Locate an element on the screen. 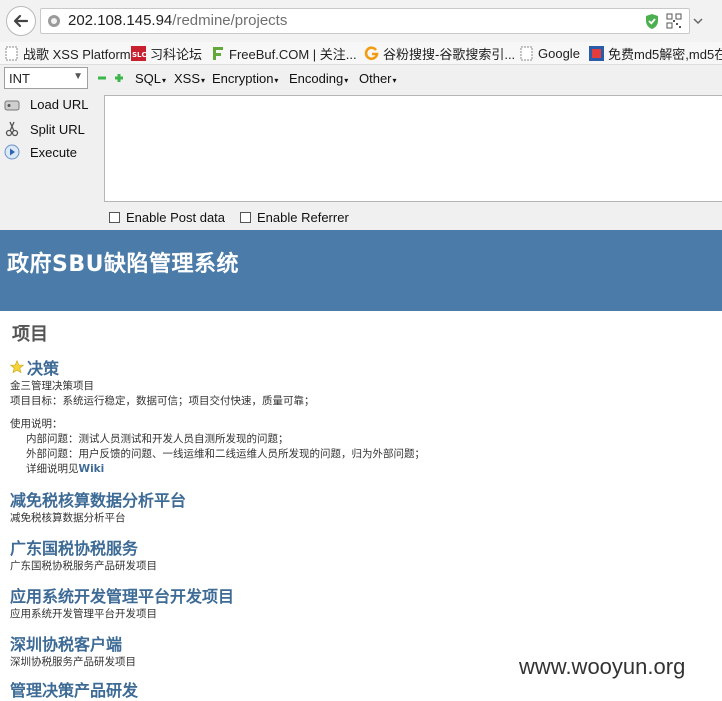  bookmark-xike: SLC 习科论坛 is located at coordinates (166, 53).